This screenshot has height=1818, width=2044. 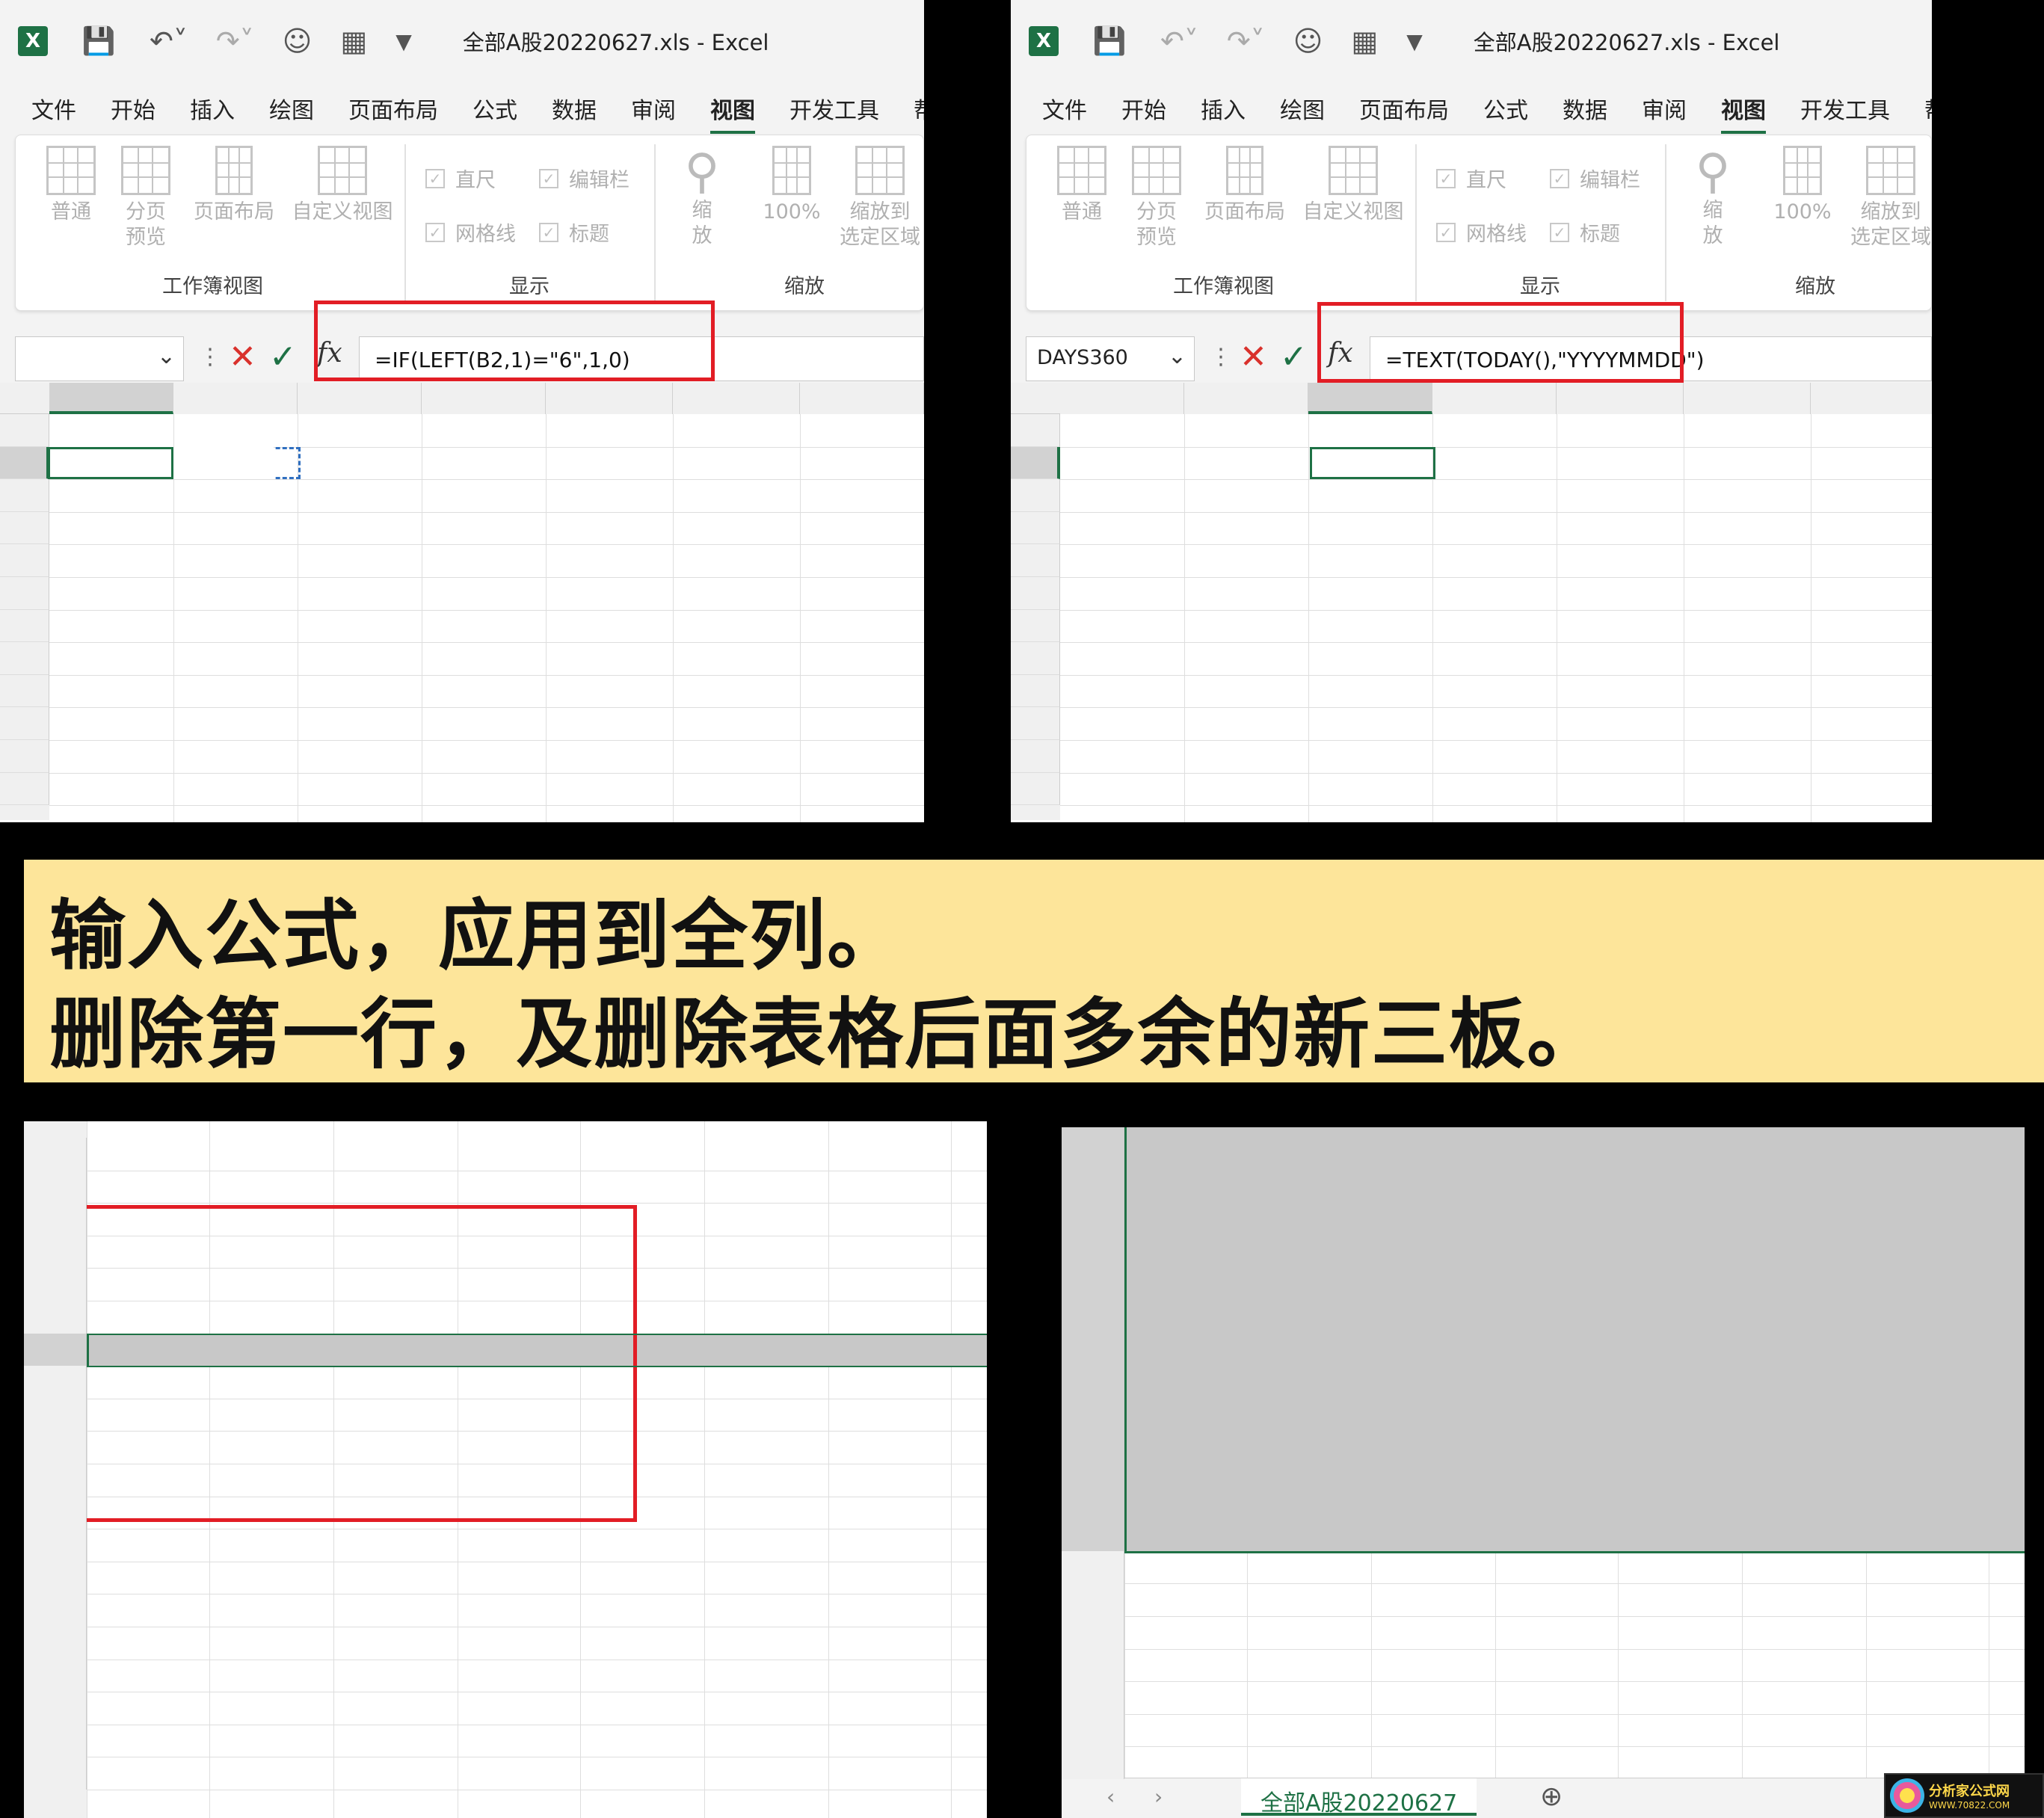 What do you see at coordinates (1110, 1796) in the screenshot?
I see `prev-sheet-icon: ‹` at bounding box center [1110, 1796].